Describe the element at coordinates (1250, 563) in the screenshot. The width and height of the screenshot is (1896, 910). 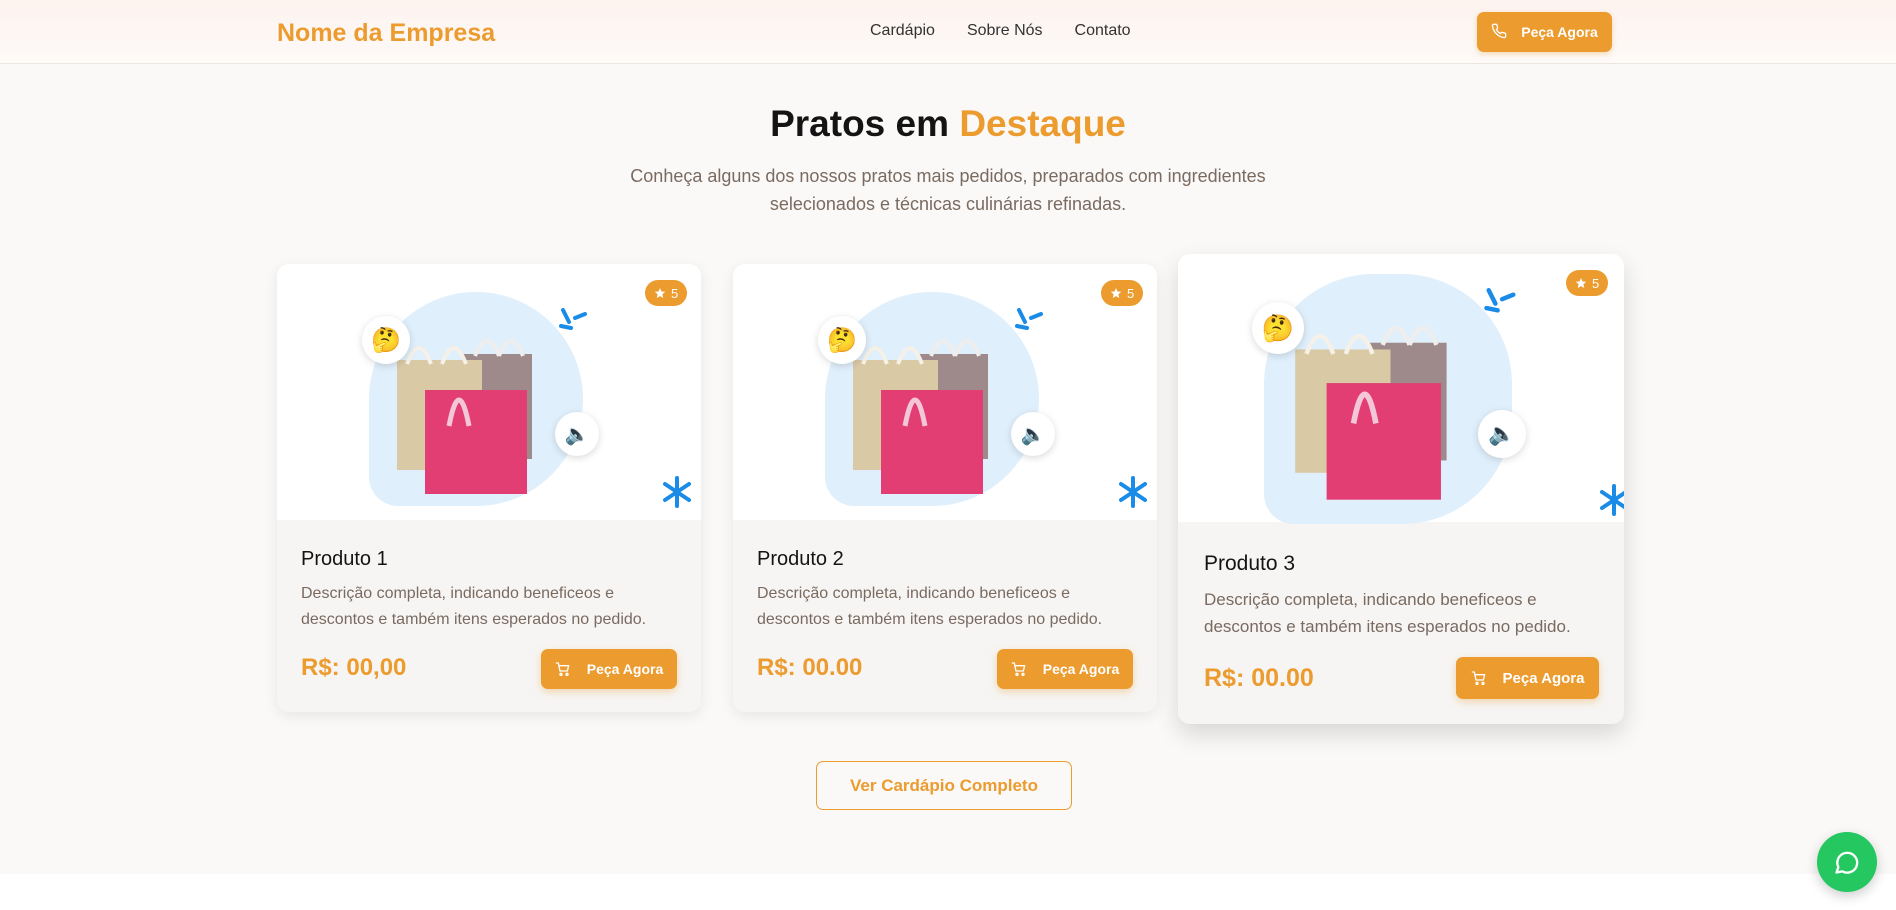
I see `product-name: Produto 3` at that location.